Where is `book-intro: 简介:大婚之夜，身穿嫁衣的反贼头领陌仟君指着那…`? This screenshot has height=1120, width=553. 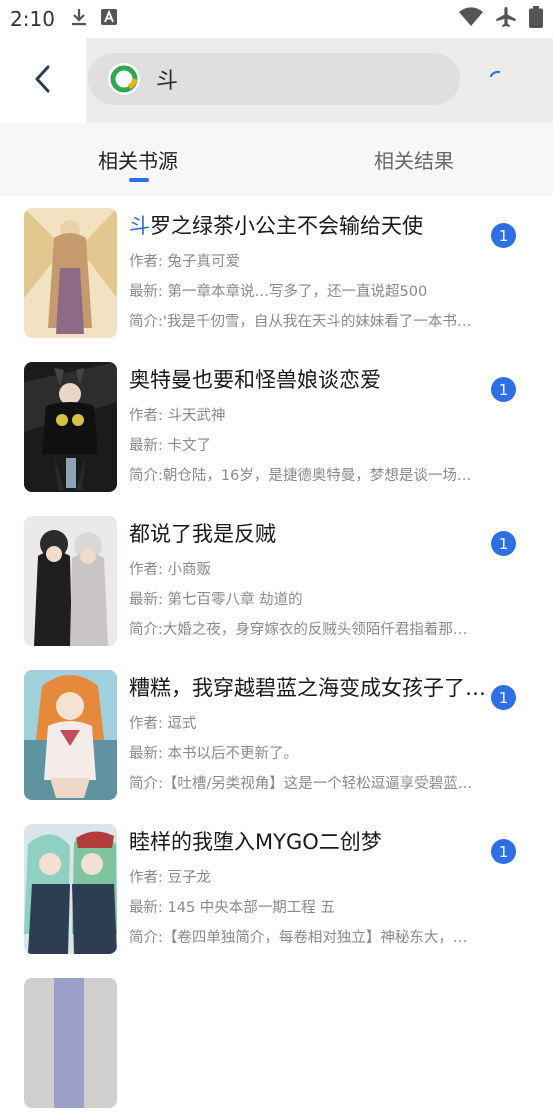
book-intro: 简介:大婚之夜，身穿嫁衣的反贼头领陌仟君指着那… is located at coordinates (298, 630).